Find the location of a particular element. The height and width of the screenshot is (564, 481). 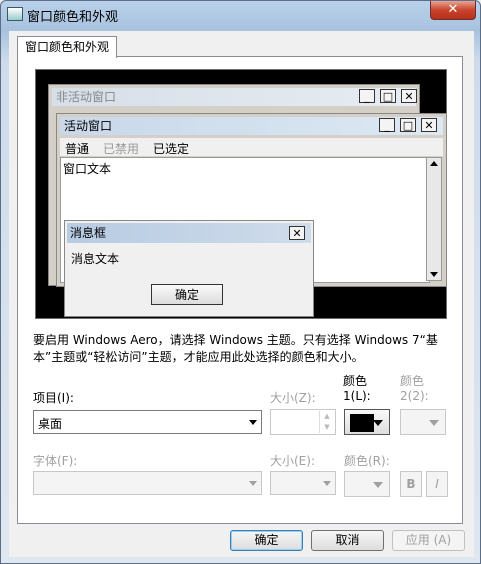

scroll-up-icon is located at coordinates (434, 163).